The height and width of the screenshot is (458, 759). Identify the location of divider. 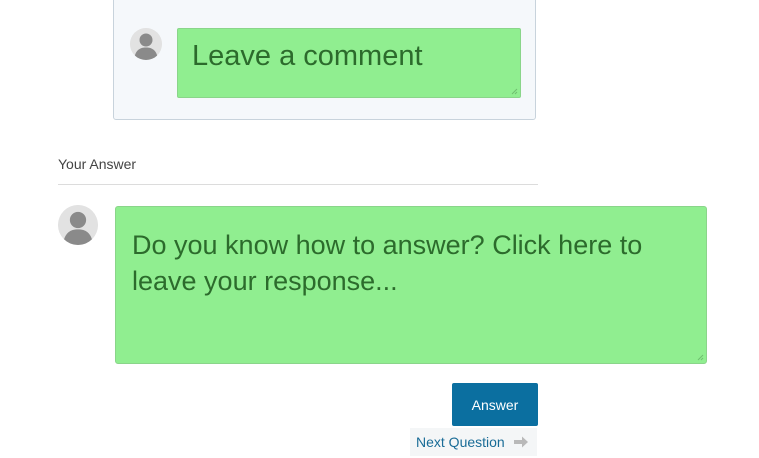
(298, 184).